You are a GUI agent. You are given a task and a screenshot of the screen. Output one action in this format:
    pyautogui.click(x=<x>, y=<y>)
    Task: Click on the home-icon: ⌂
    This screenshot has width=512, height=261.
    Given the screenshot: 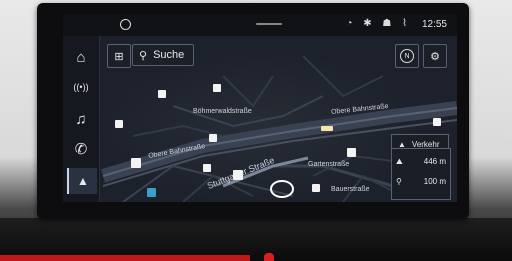 What is the action you would take?
    pyautogui.click(x=81, y=57)
    